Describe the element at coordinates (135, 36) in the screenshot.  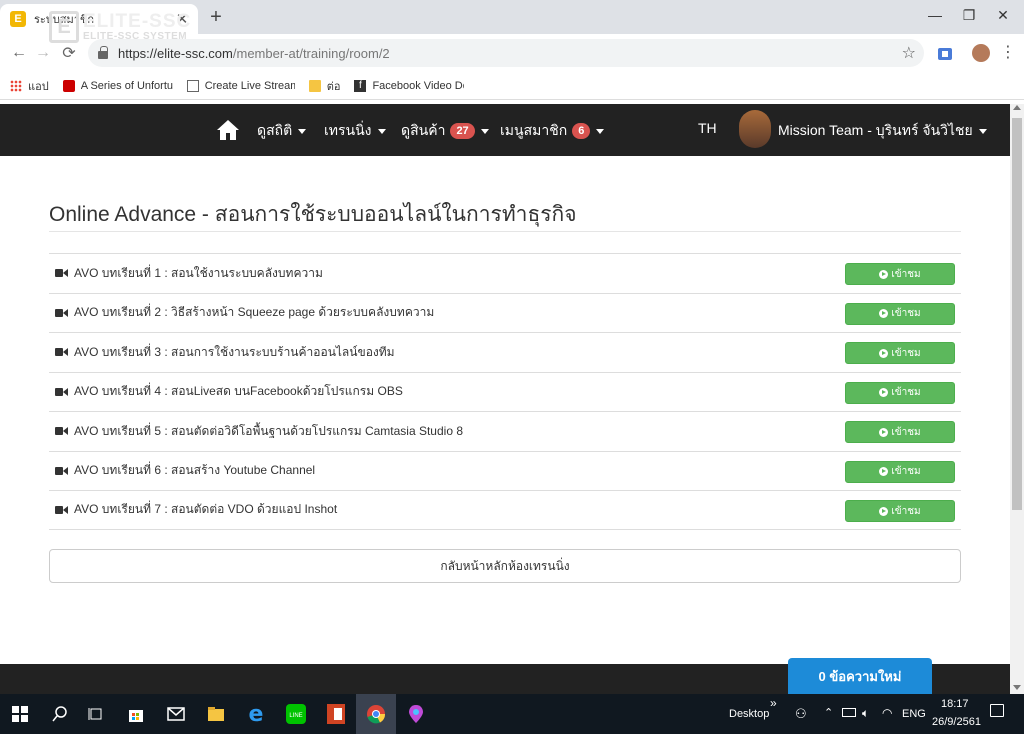
I see `logo-subtitle: ELITE-SSC SYSTEM` at that location.